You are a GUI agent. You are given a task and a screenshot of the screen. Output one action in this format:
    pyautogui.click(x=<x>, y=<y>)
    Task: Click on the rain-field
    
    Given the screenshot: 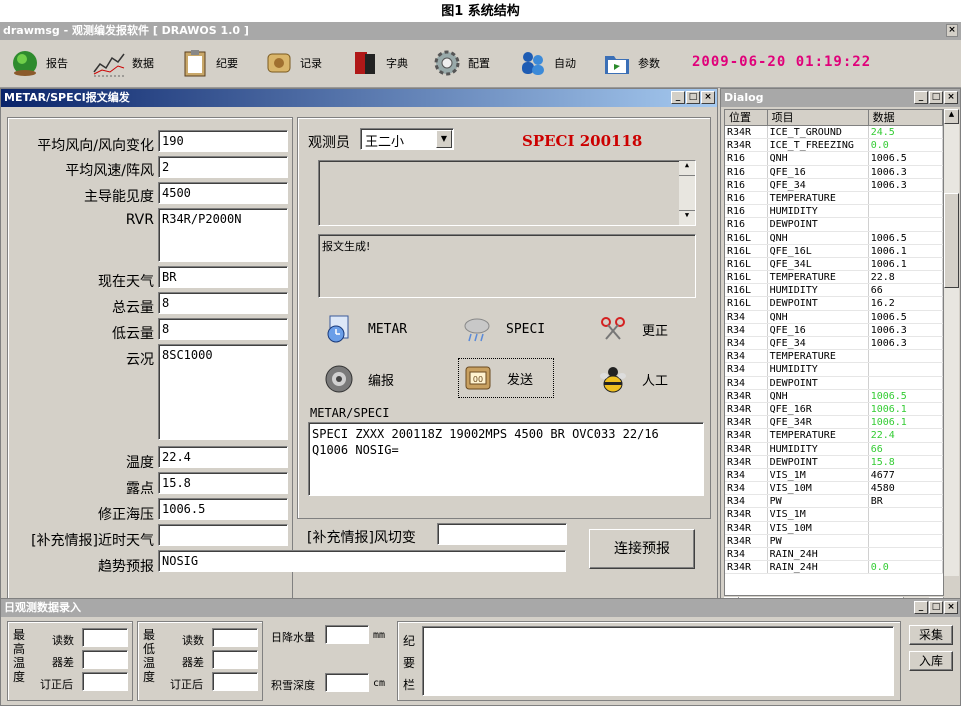 What is the action you would take?
    pyautogui.click(x=347, y=634)
    